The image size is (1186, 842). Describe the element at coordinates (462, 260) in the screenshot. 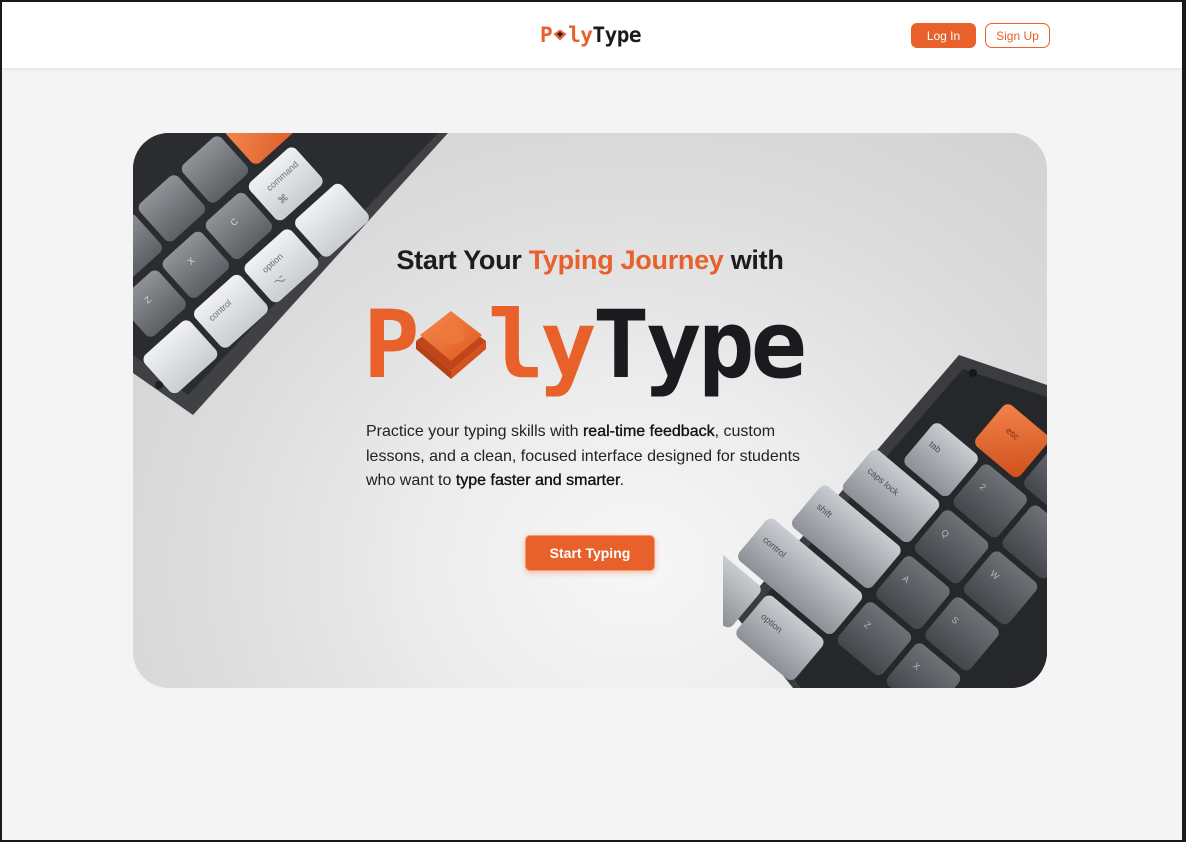

I see `headline-start: Start Your` at that location.